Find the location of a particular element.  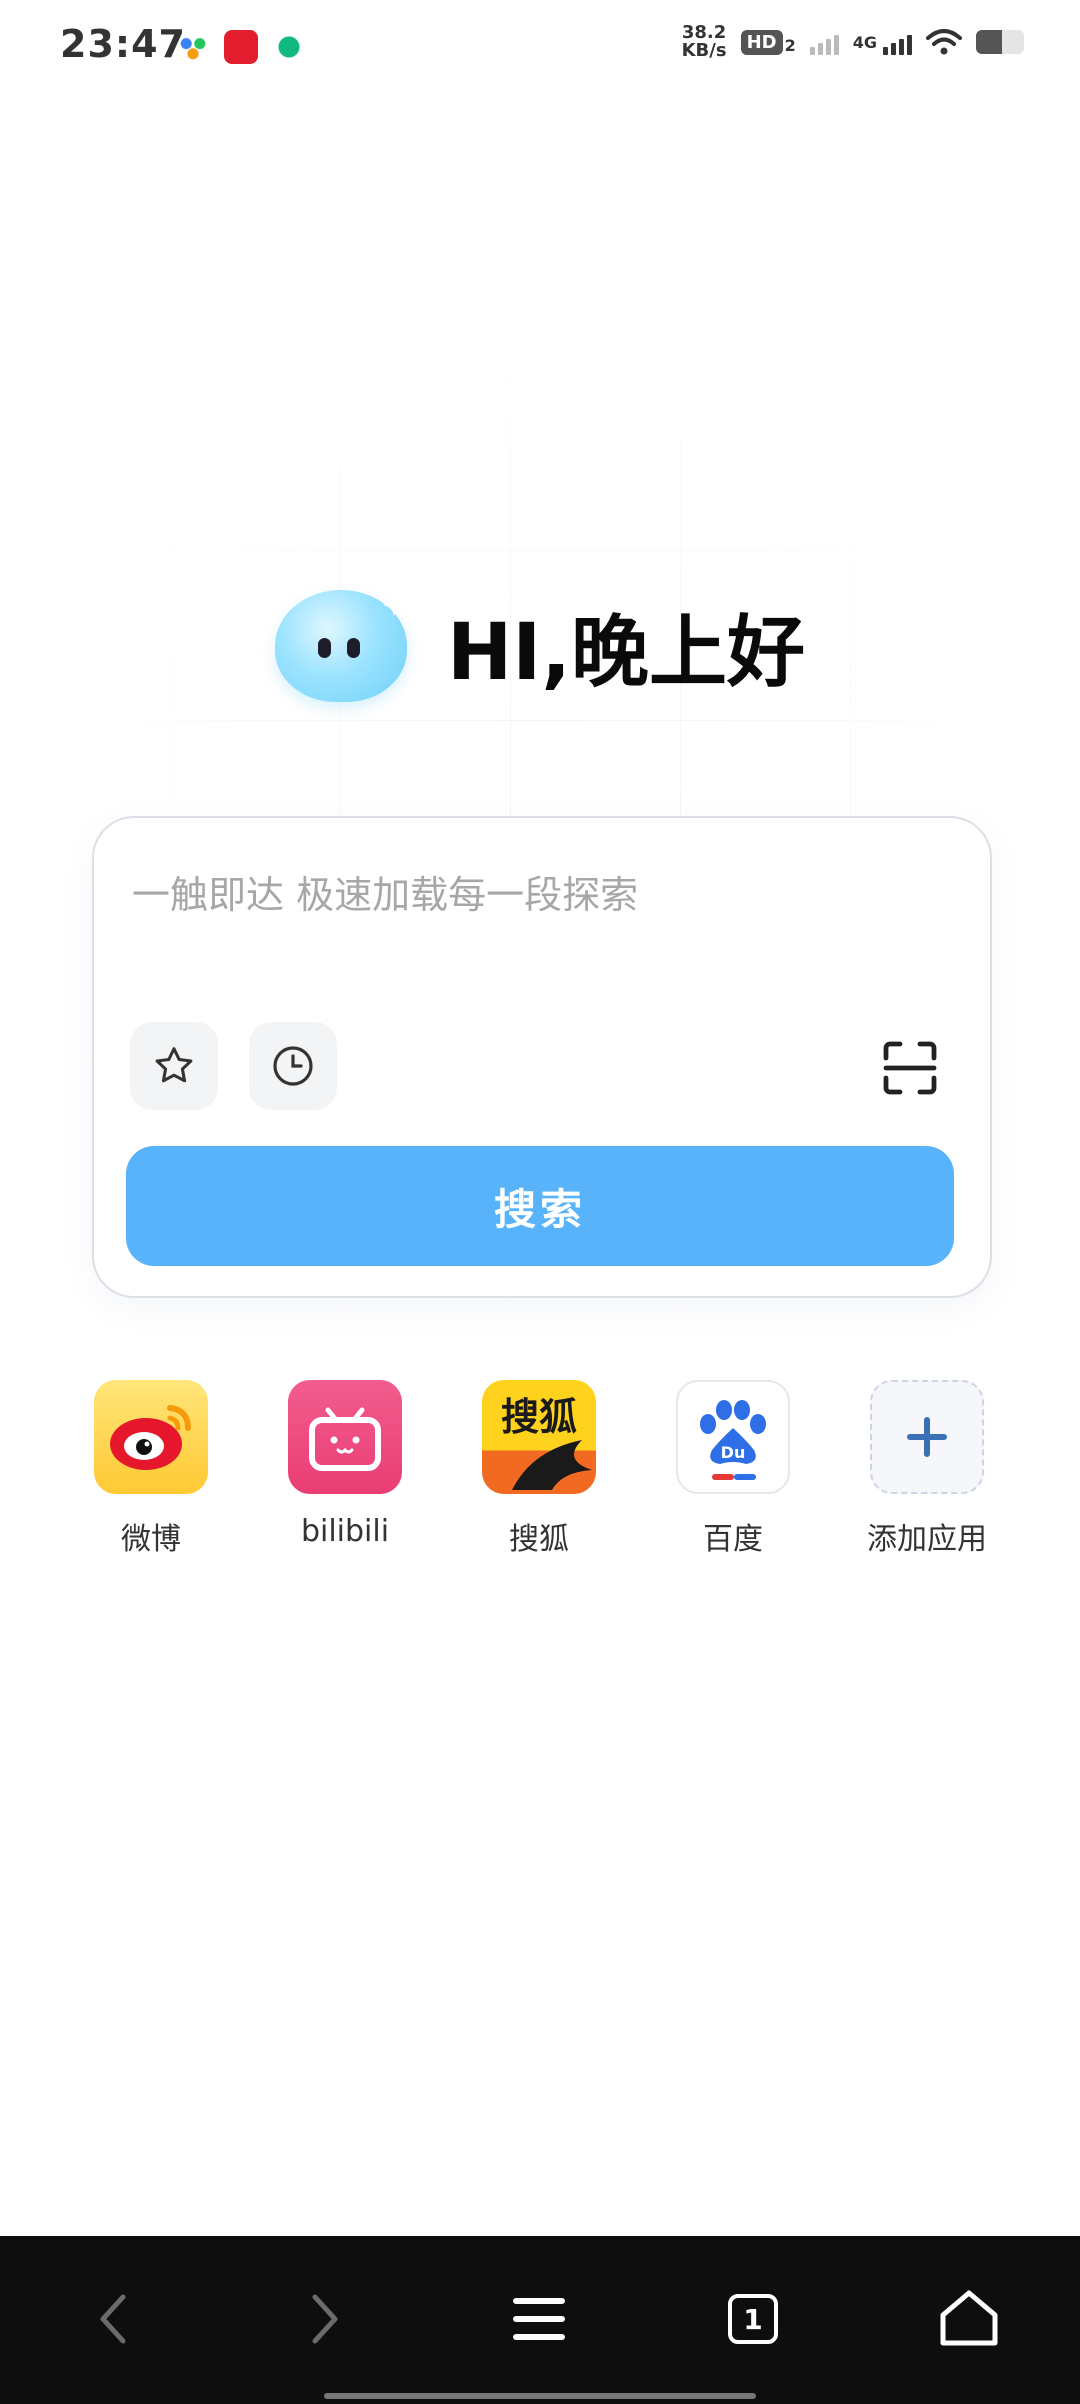

star-icon is located at coordinates (174, 1065).